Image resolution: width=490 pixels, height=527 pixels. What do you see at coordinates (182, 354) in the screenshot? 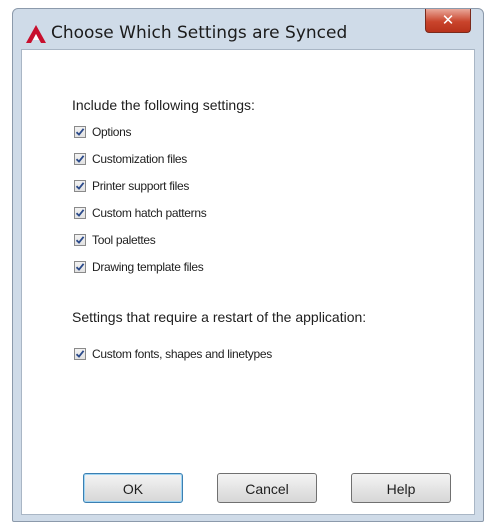
I see `checkbox-label: Custom fonts, shapes and linetypes` at bounding box center [182, 354].